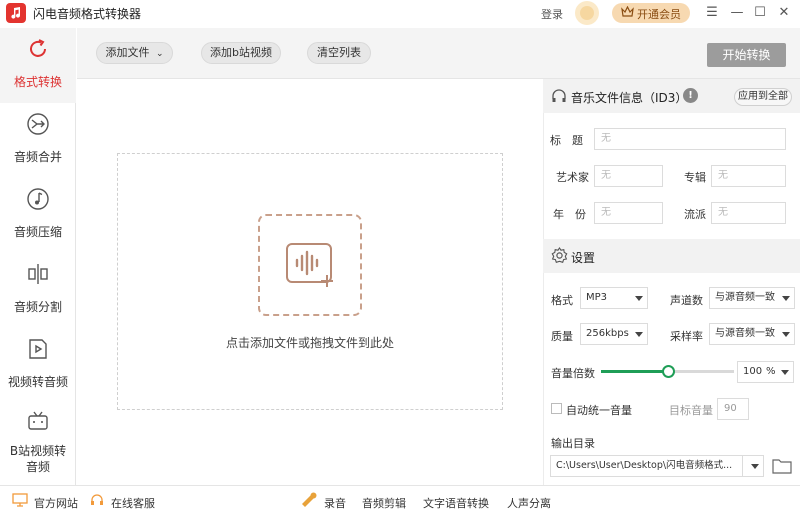  I want to click on add-file-area, so click(310, 265).